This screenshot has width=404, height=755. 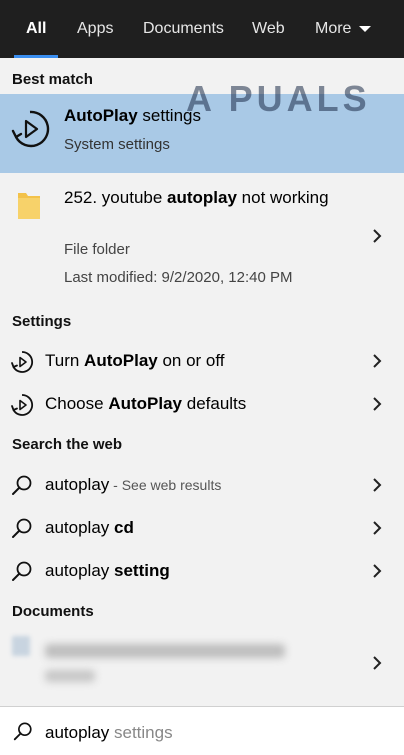 I want to click on folder-name: 252. youtube autoplay not working, so click(x=204, y=198).